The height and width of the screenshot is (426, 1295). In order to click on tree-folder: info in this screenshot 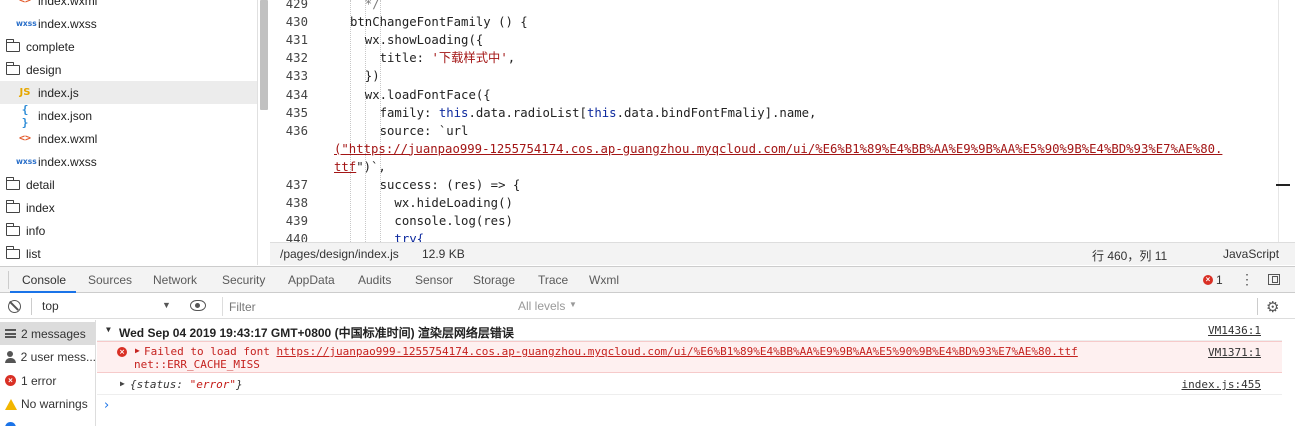, I will do `click(128, 230)`.